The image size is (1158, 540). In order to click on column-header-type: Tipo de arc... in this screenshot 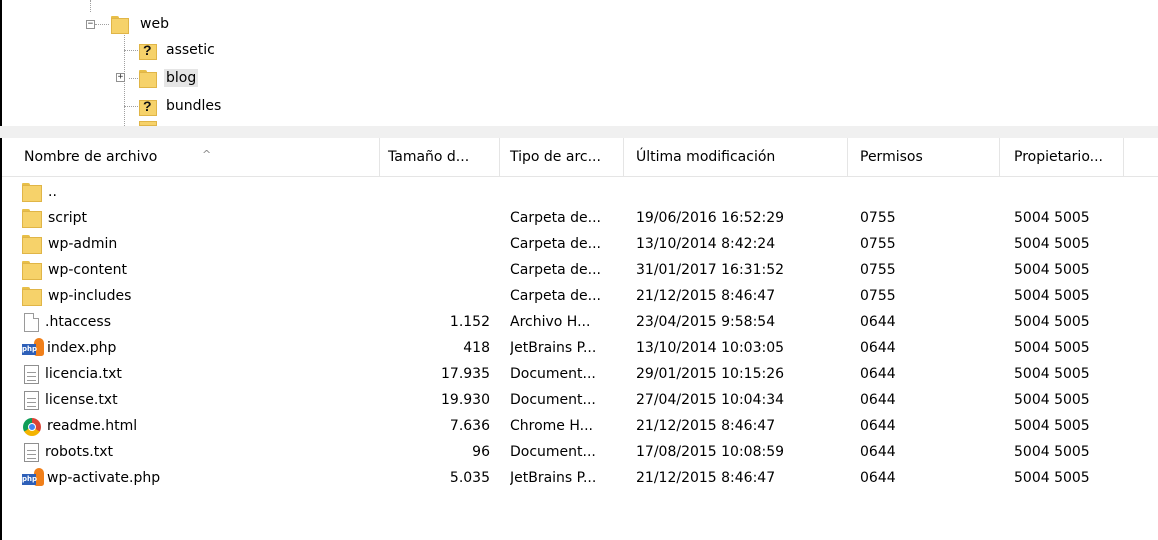, I will do `click(562, 157)`.